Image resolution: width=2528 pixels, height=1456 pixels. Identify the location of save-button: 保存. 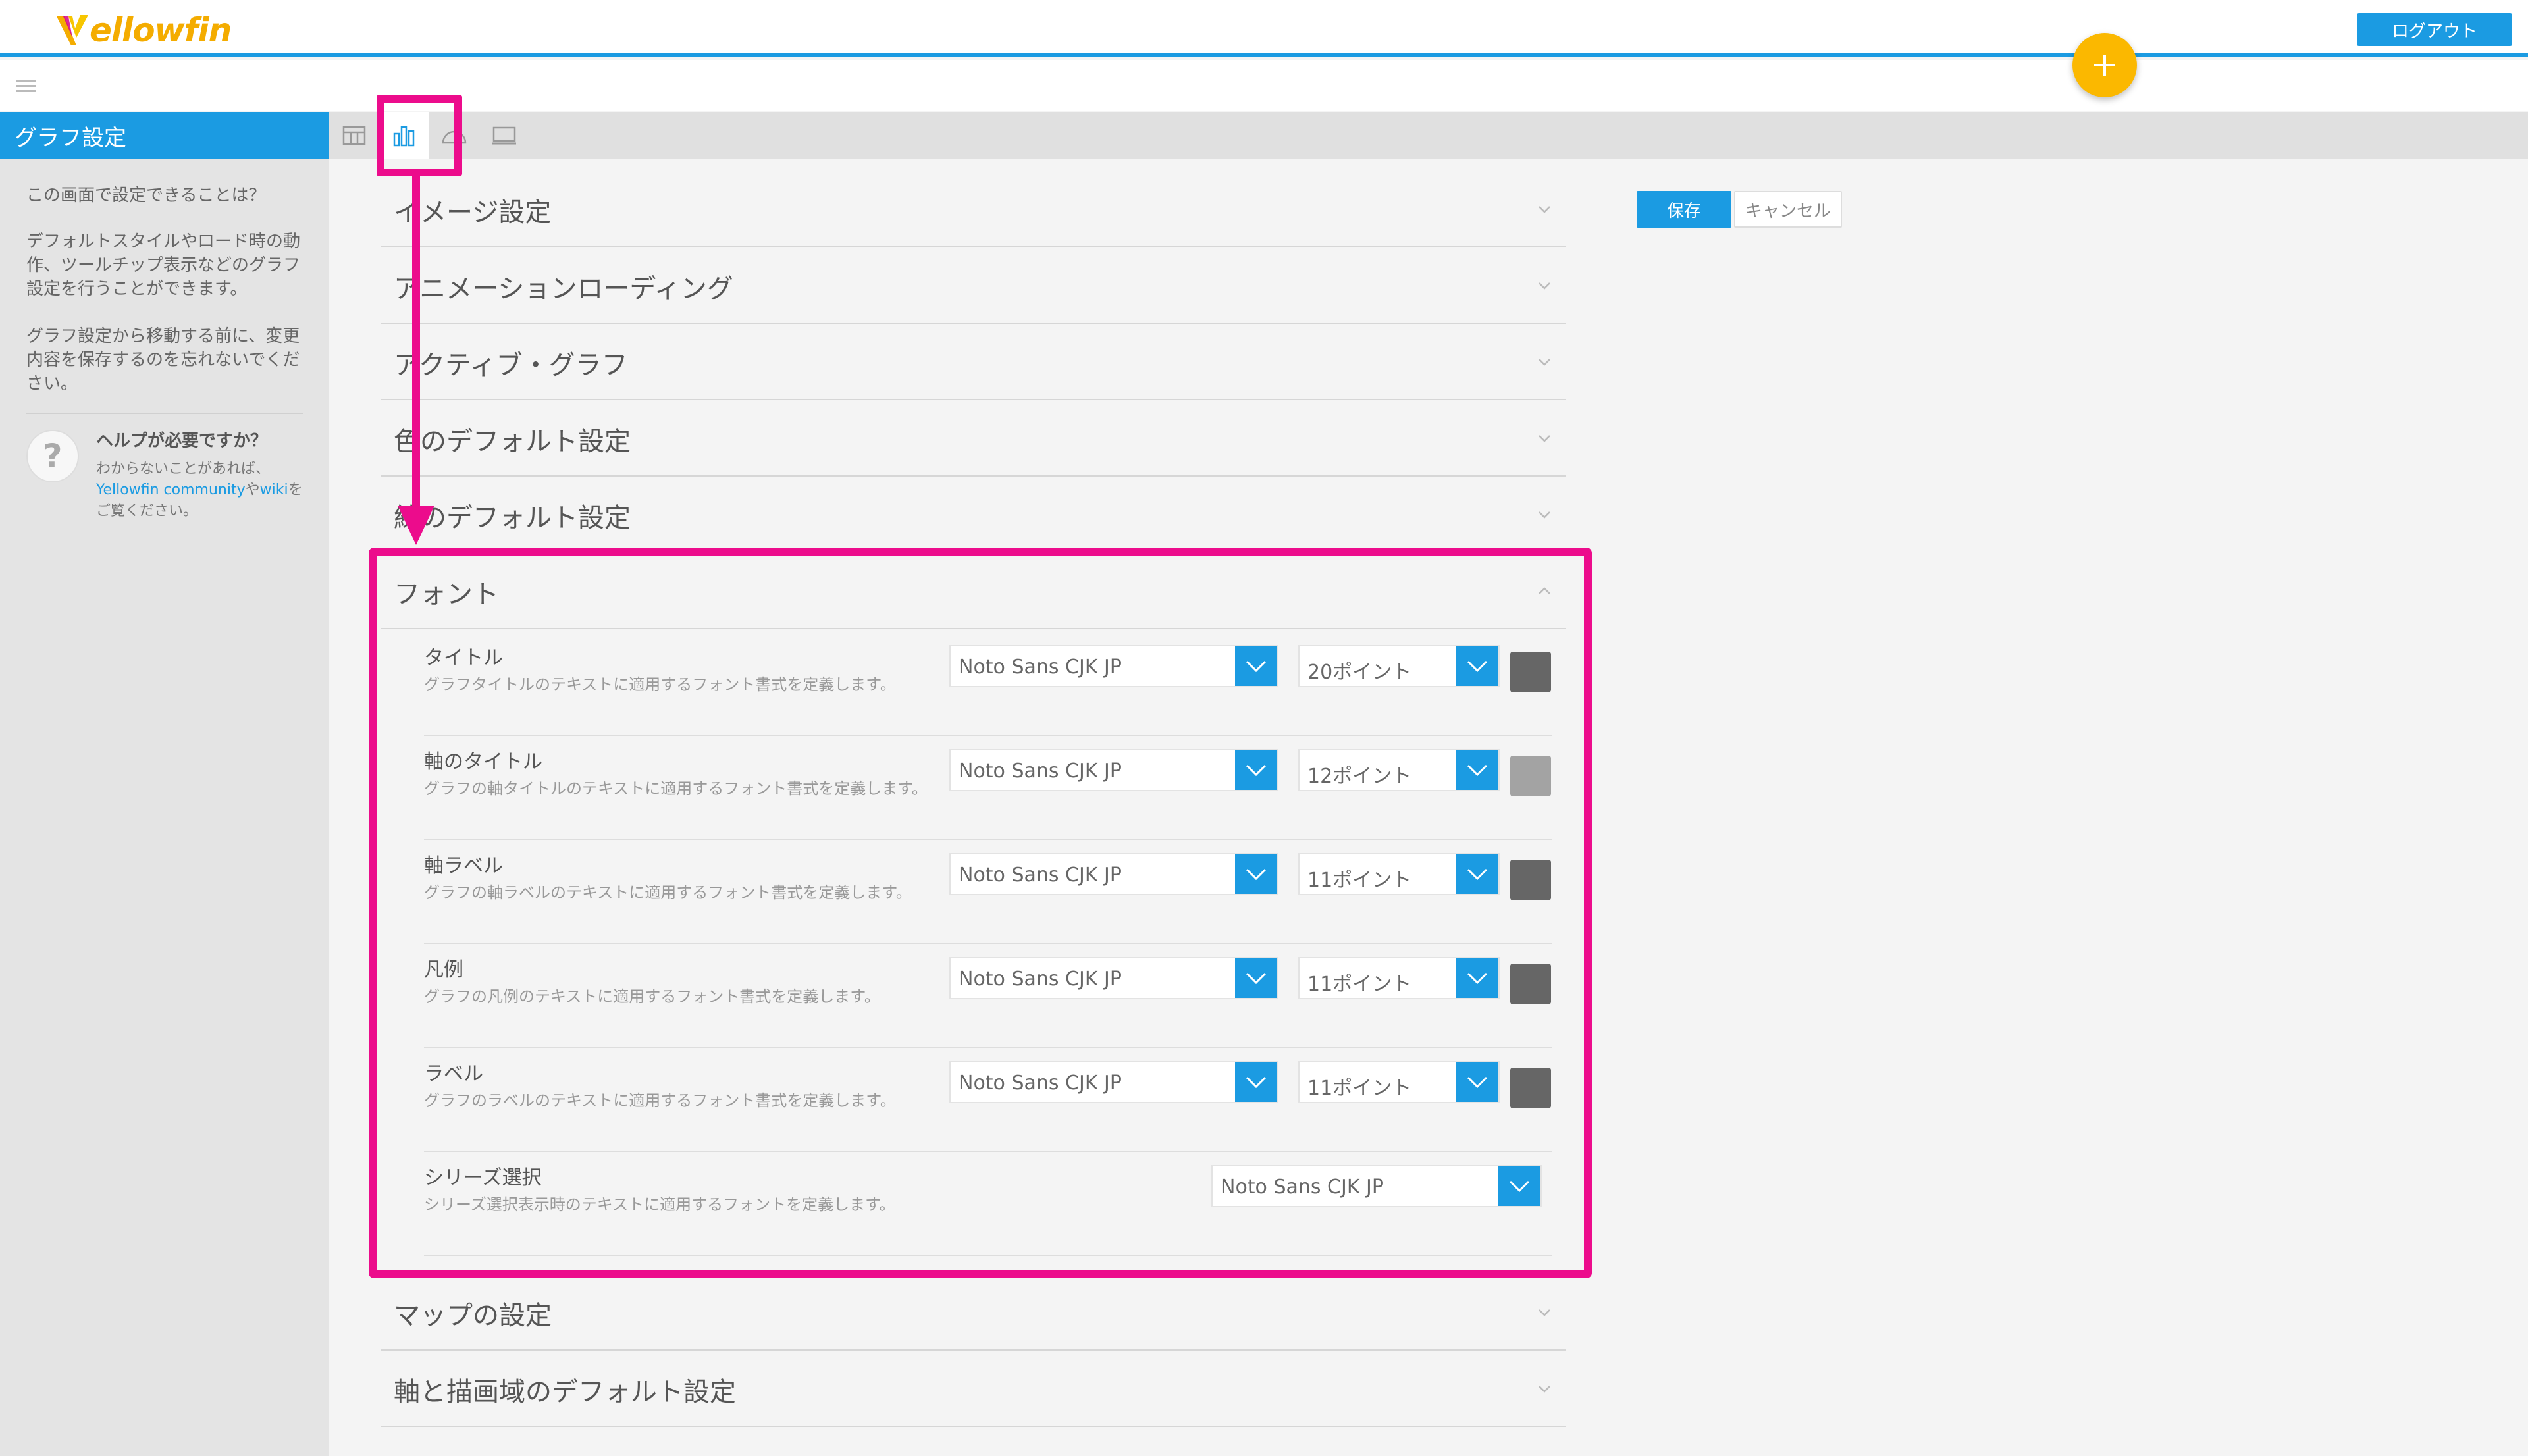
(1684, 209).